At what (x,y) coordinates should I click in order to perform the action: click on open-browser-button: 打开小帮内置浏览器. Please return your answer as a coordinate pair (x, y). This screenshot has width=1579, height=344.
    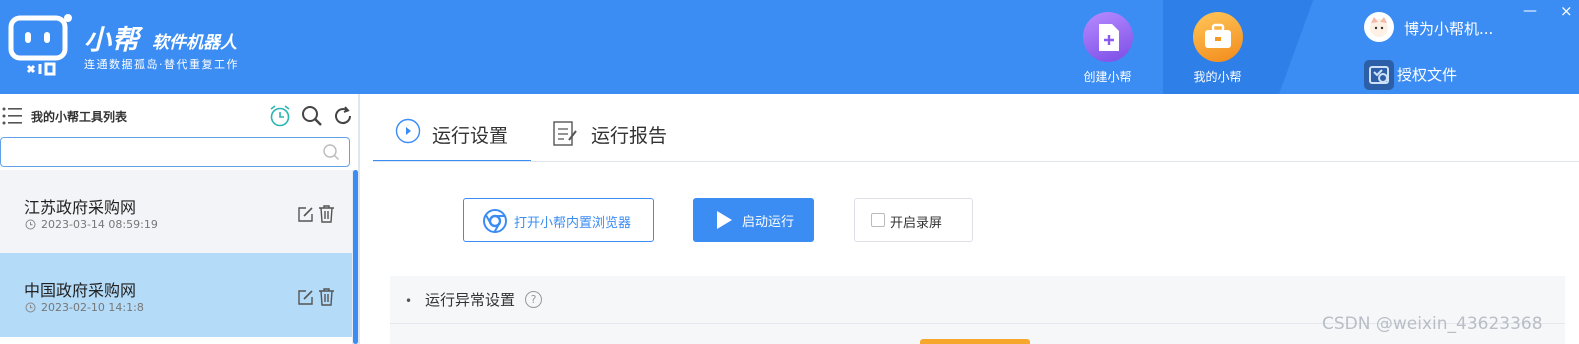
    Looking at the image, I should click on (558, 220).